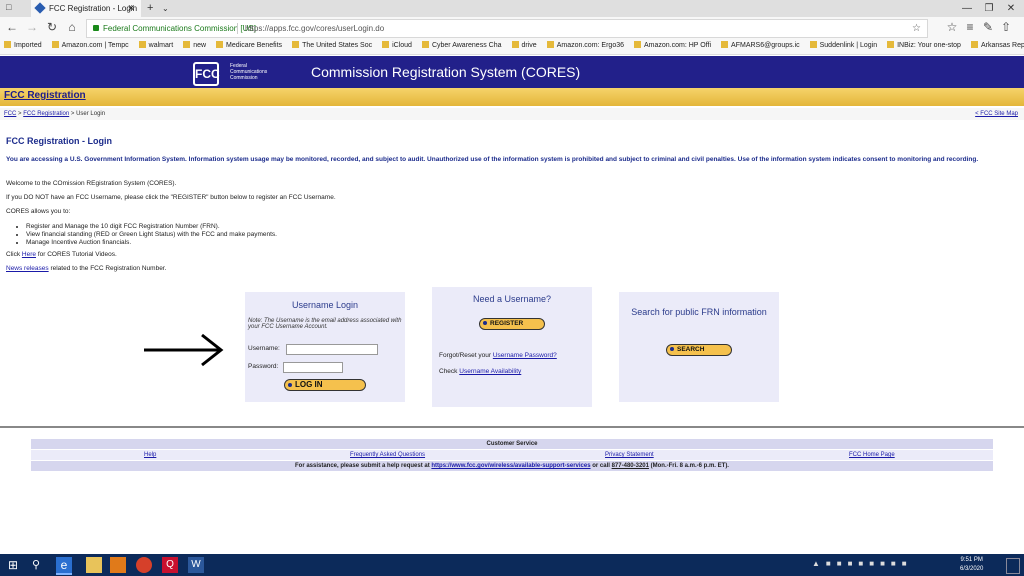  I want to click on footer-fcc-home-link: FCC Home Page, so click(872, 455).